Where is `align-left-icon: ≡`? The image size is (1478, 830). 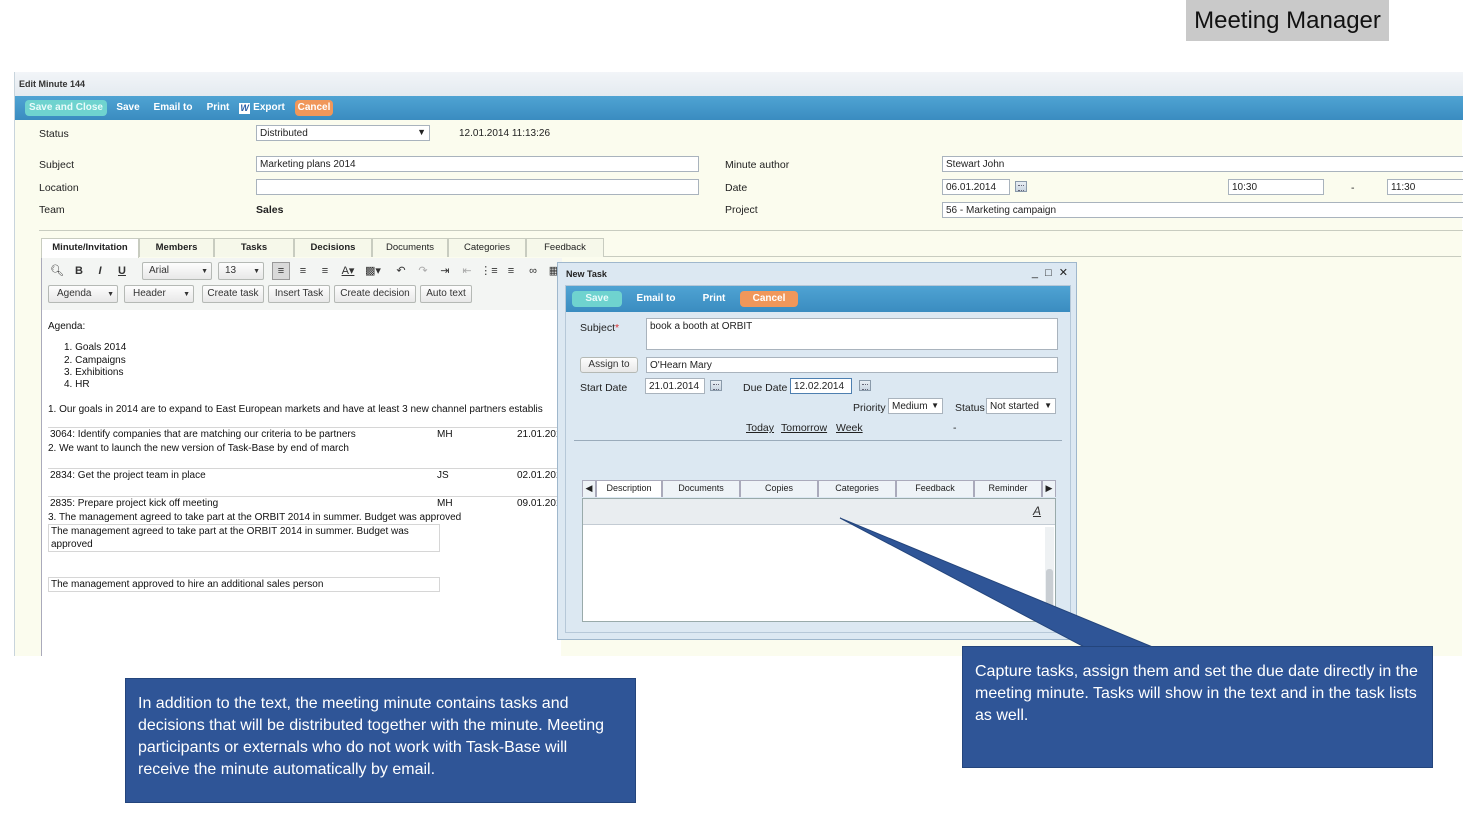
align-left-icon: ≡ is located at coordinates (281, 271).